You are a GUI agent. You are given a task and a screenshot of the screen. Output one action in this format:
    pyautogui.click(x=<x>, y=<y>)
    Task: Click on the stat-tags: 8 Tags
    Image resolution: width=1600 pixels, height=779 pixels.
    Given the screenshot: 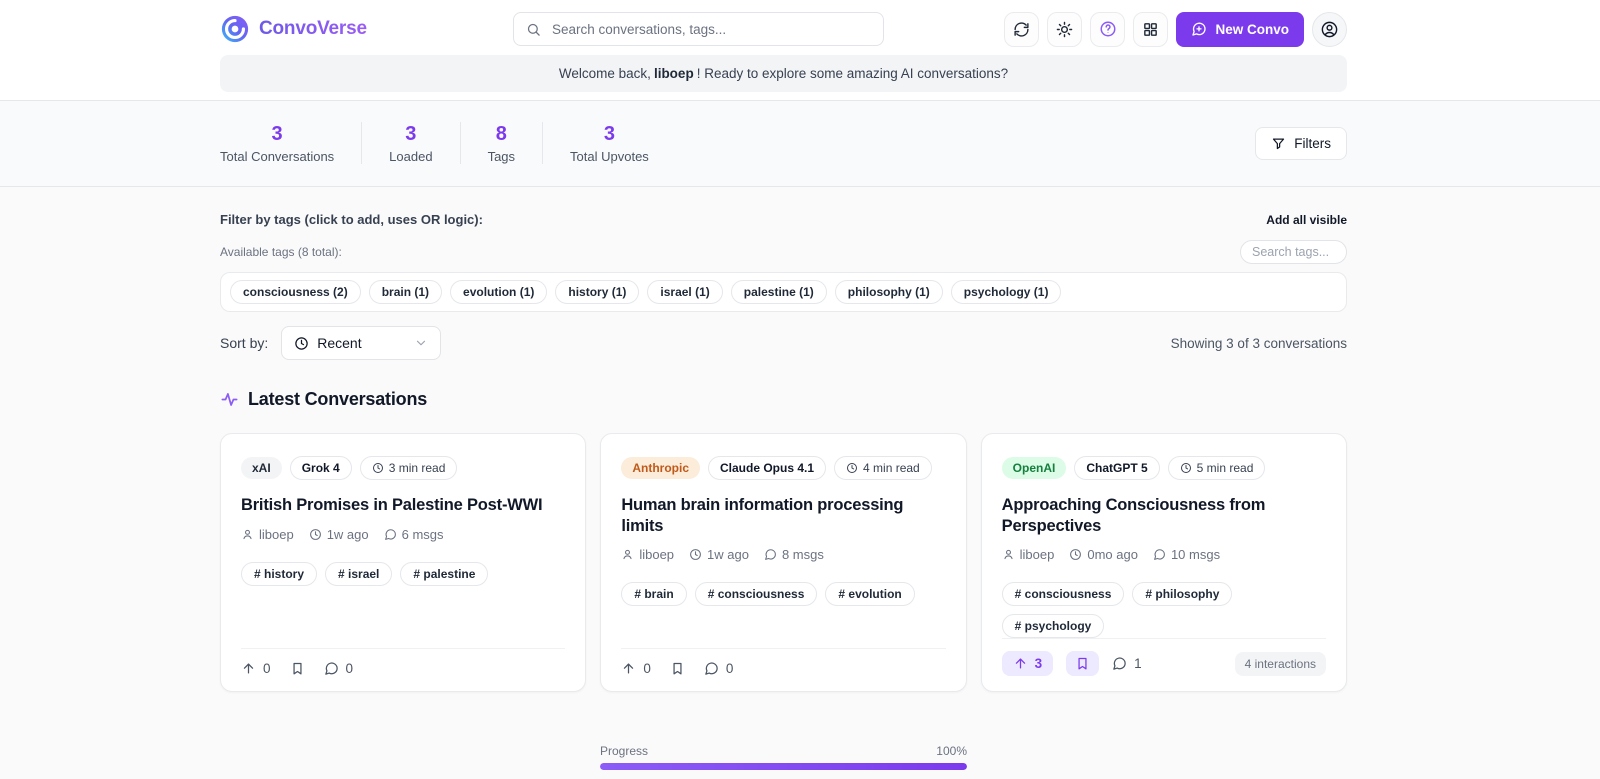 What is the action you would take?
    pyautogui.click(x=501, y=143)
    